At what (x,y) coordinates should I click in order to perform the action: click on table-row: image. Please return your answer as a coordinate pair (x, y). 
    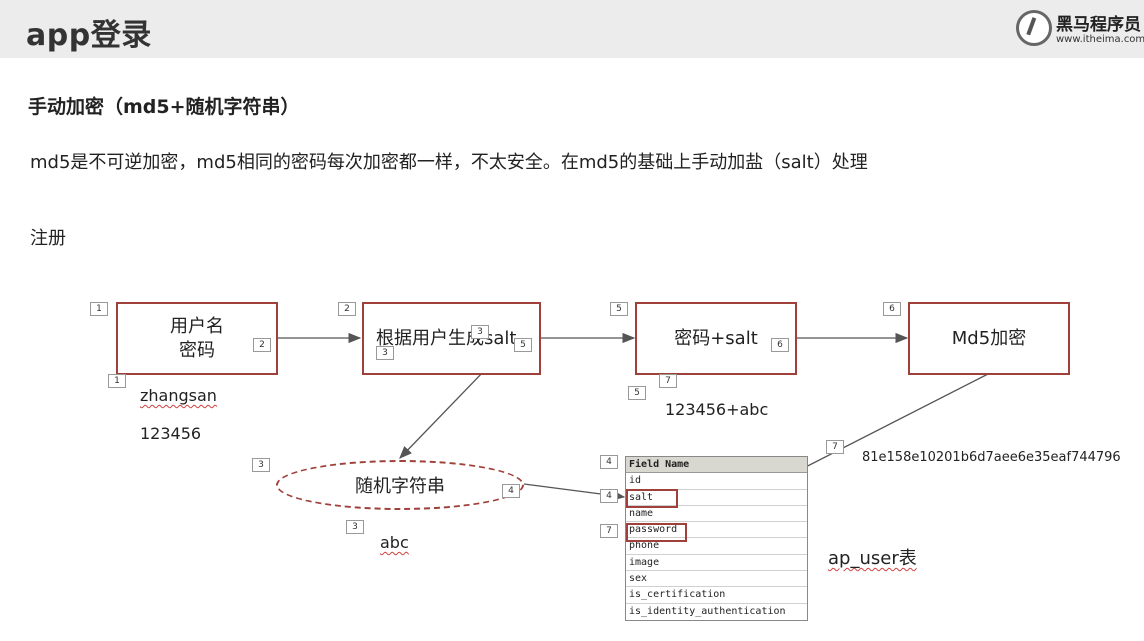
    Looking at the image, I should click on (716, 563).